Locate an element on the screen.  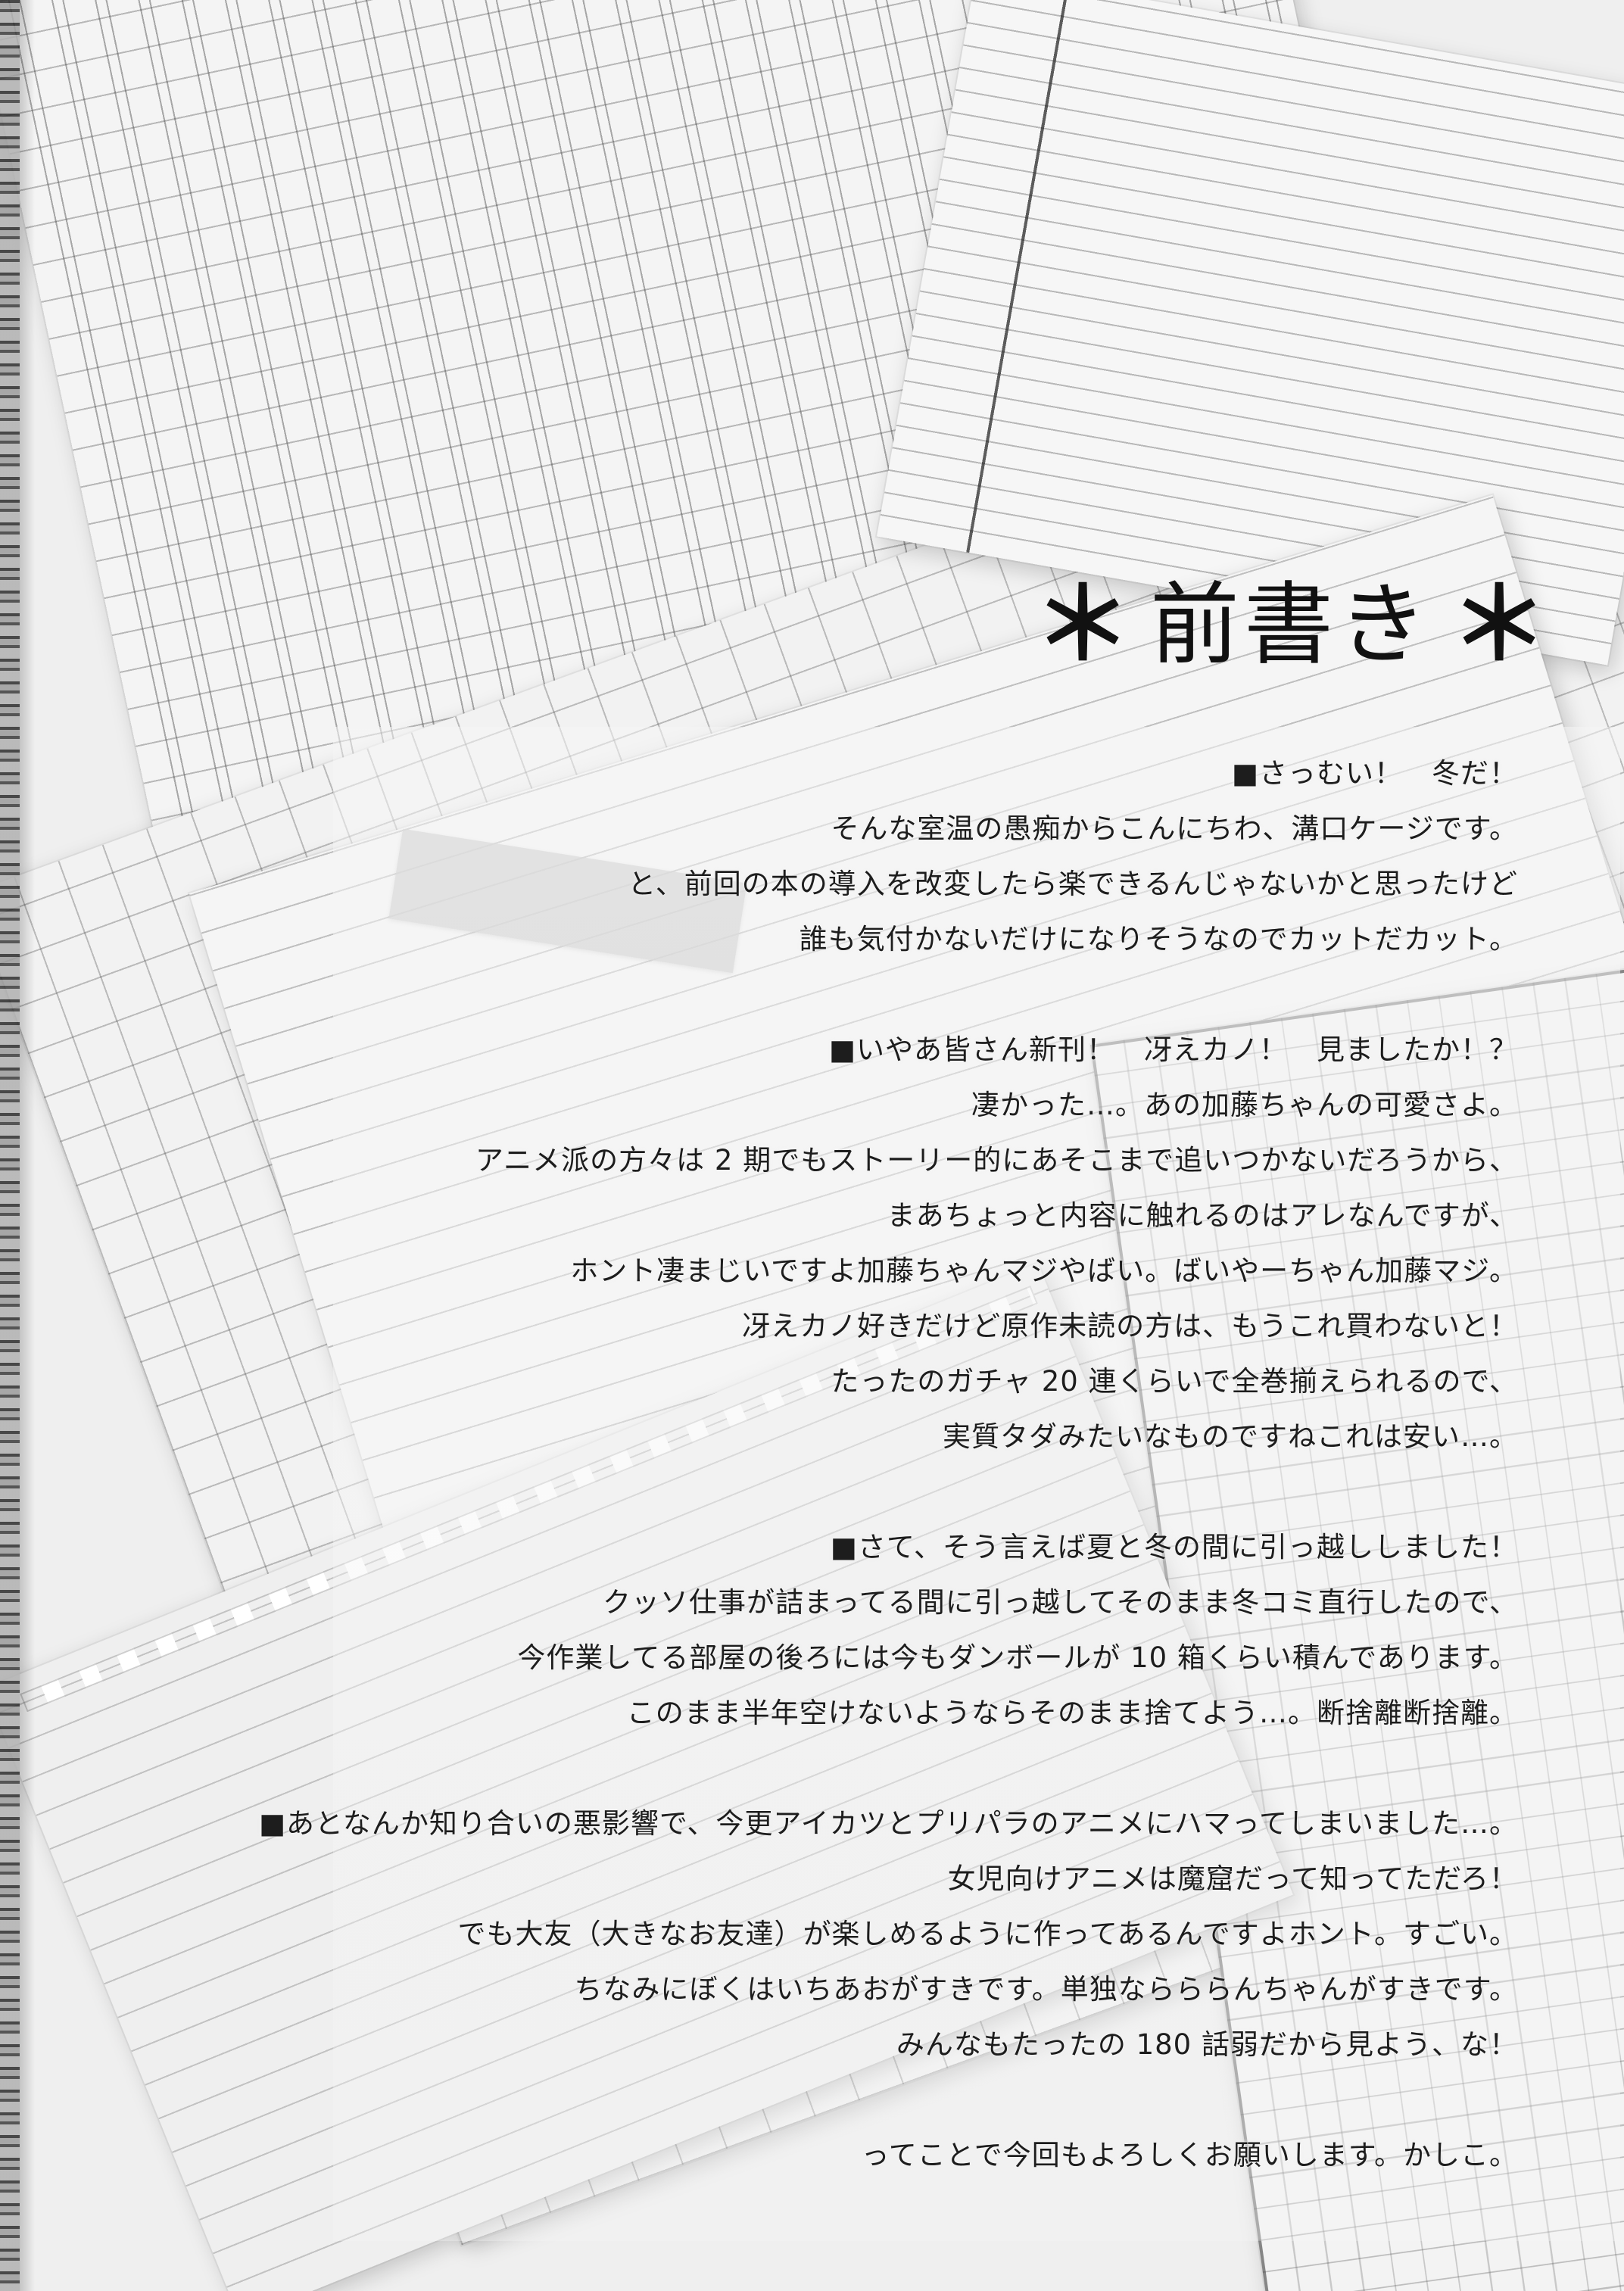
text-line: みんなもたったの 180 話弱だから見よう、な！ is located at coordinates (1207, 2044).